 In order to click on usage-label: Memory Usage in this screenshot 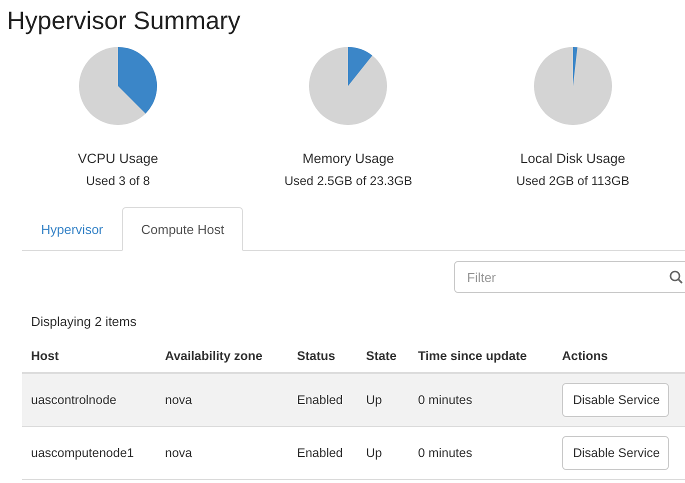, I will do `click(348, 158)`.